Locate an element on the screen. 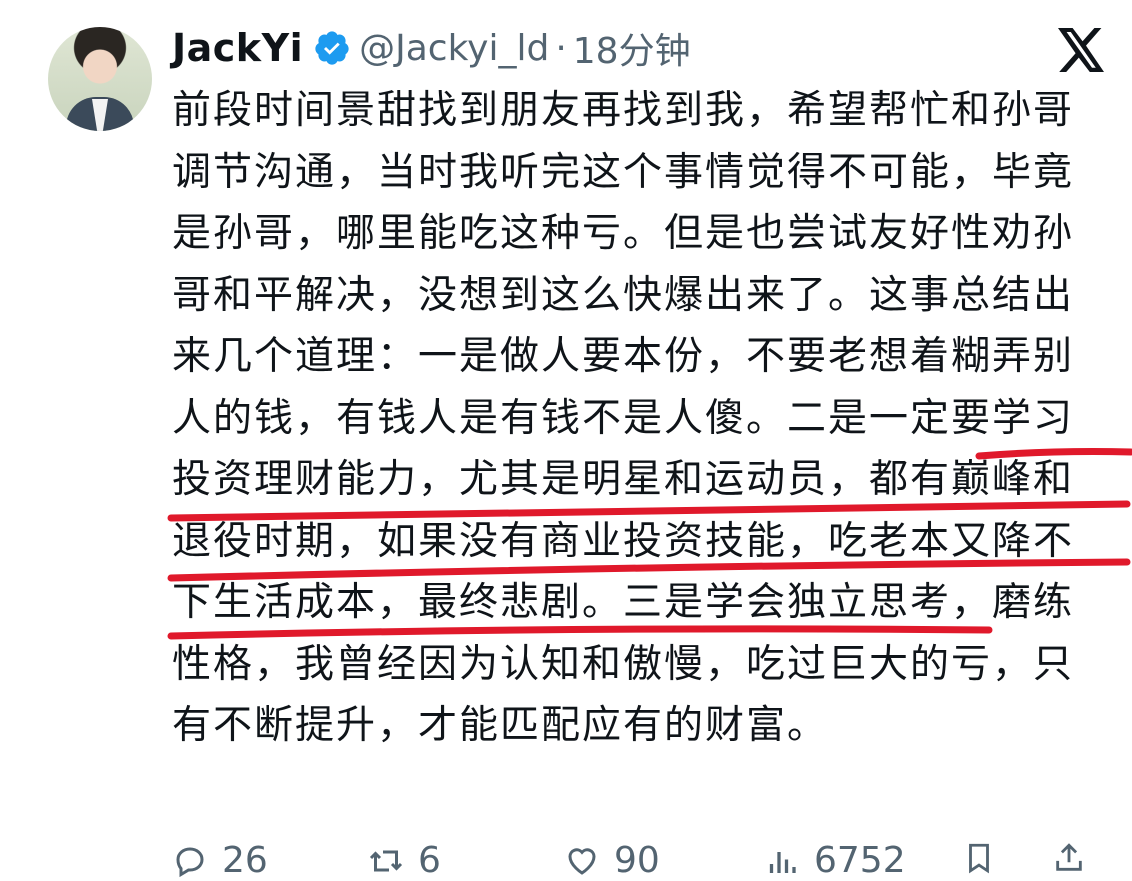 The width and height of the screenshot is (1132, 881). views-icon is located at coordinates (782, 862).